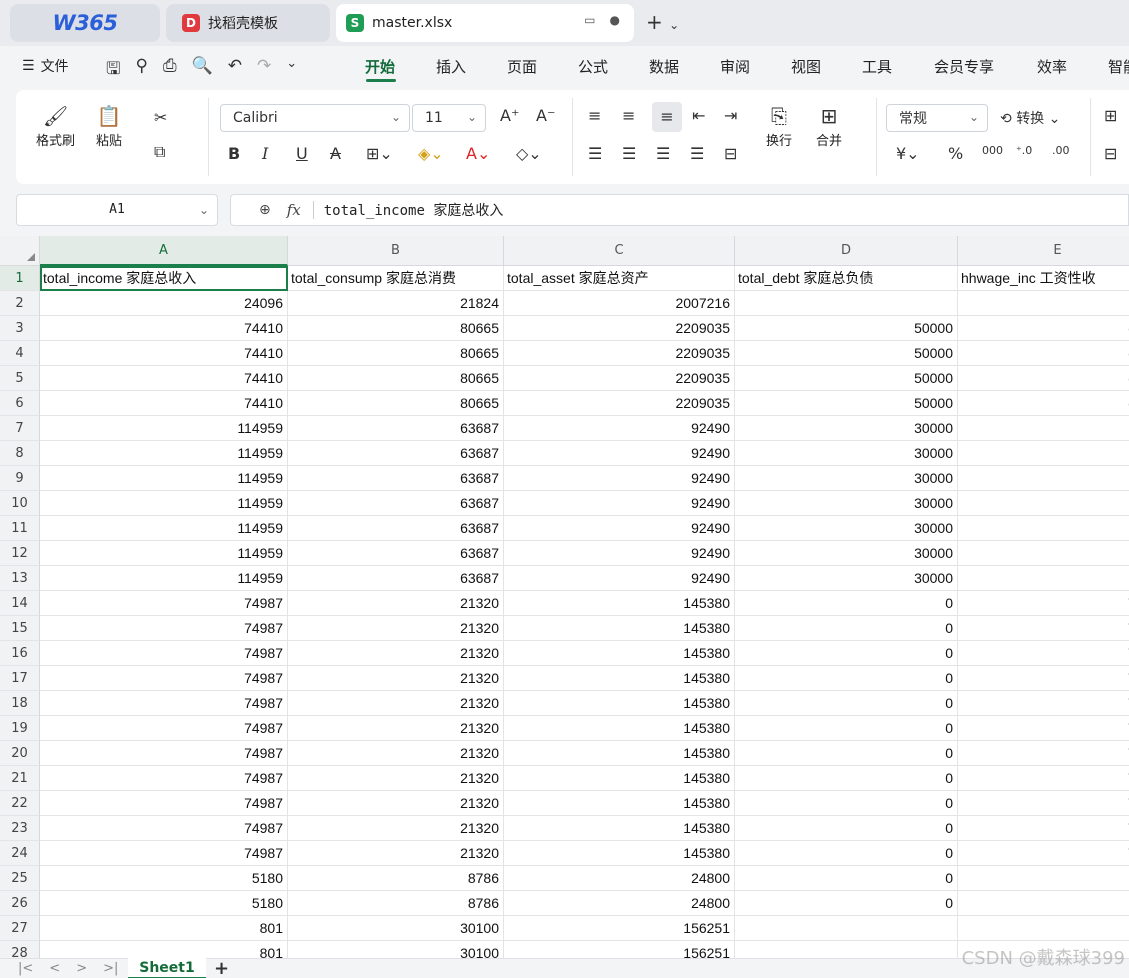  Describe the element at coordinates (164, 303) in the screenshot. I see `table-cell: 24096` at that location.